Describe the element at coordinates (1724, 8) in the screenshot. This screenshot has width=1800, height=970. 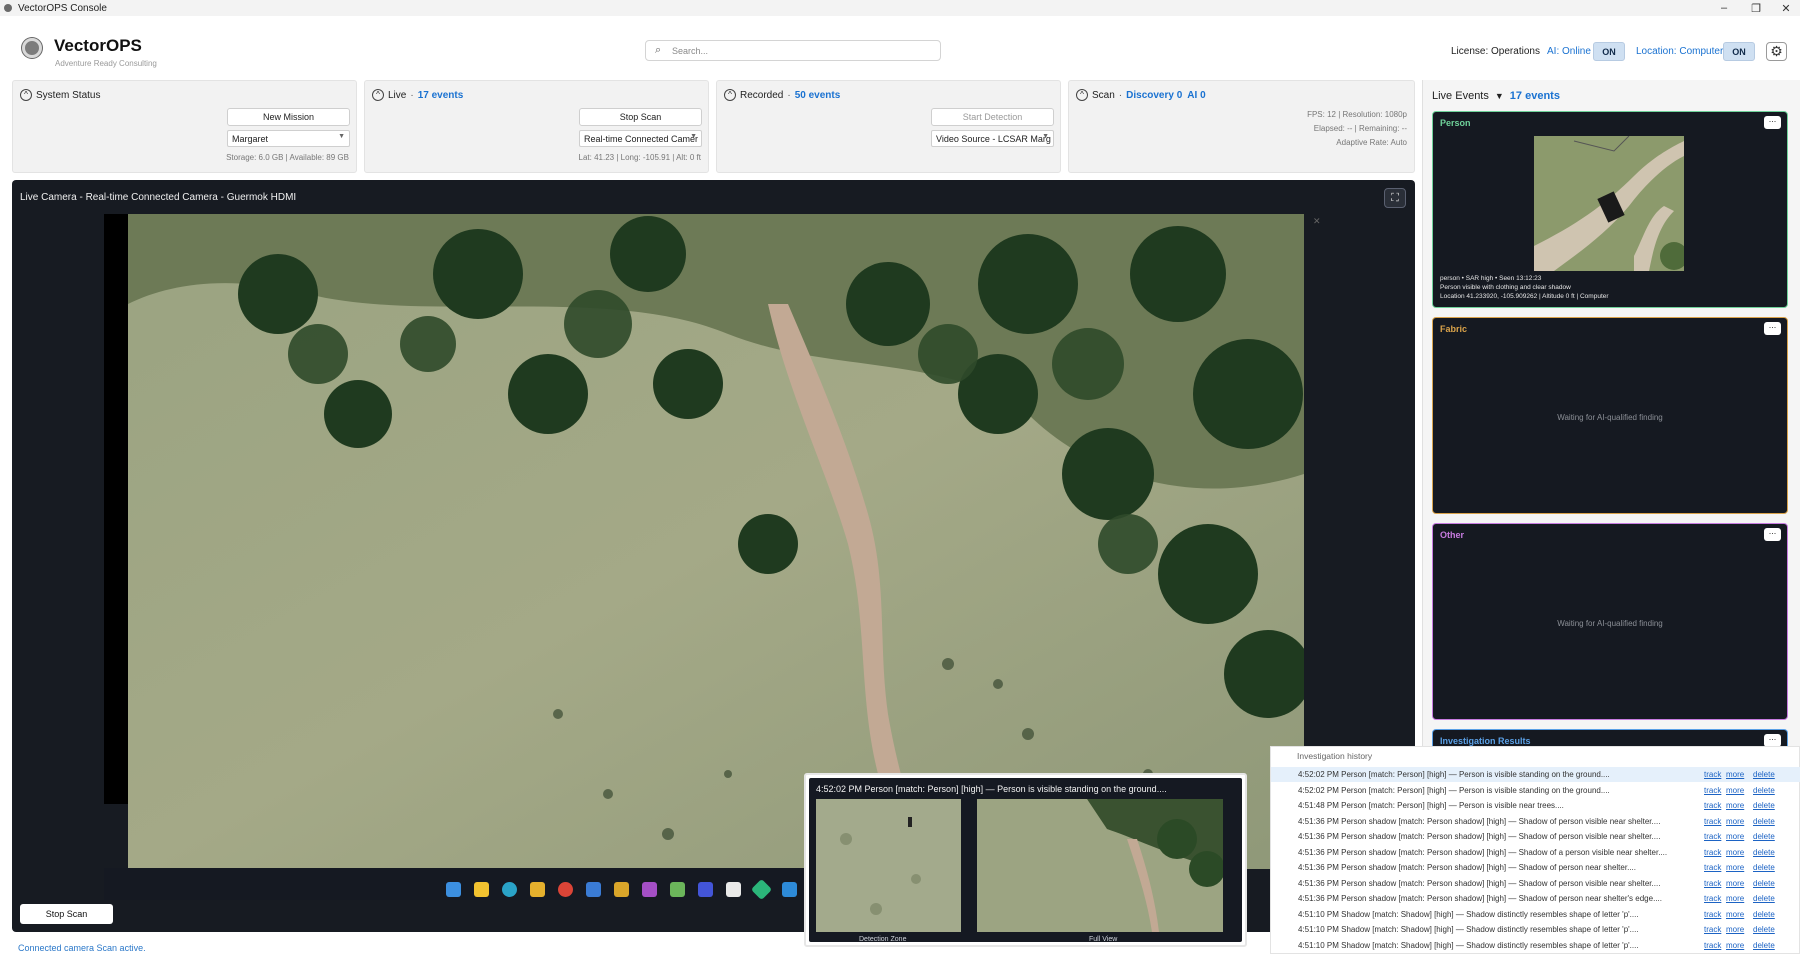
I see `minimize-icon: –` at that location.